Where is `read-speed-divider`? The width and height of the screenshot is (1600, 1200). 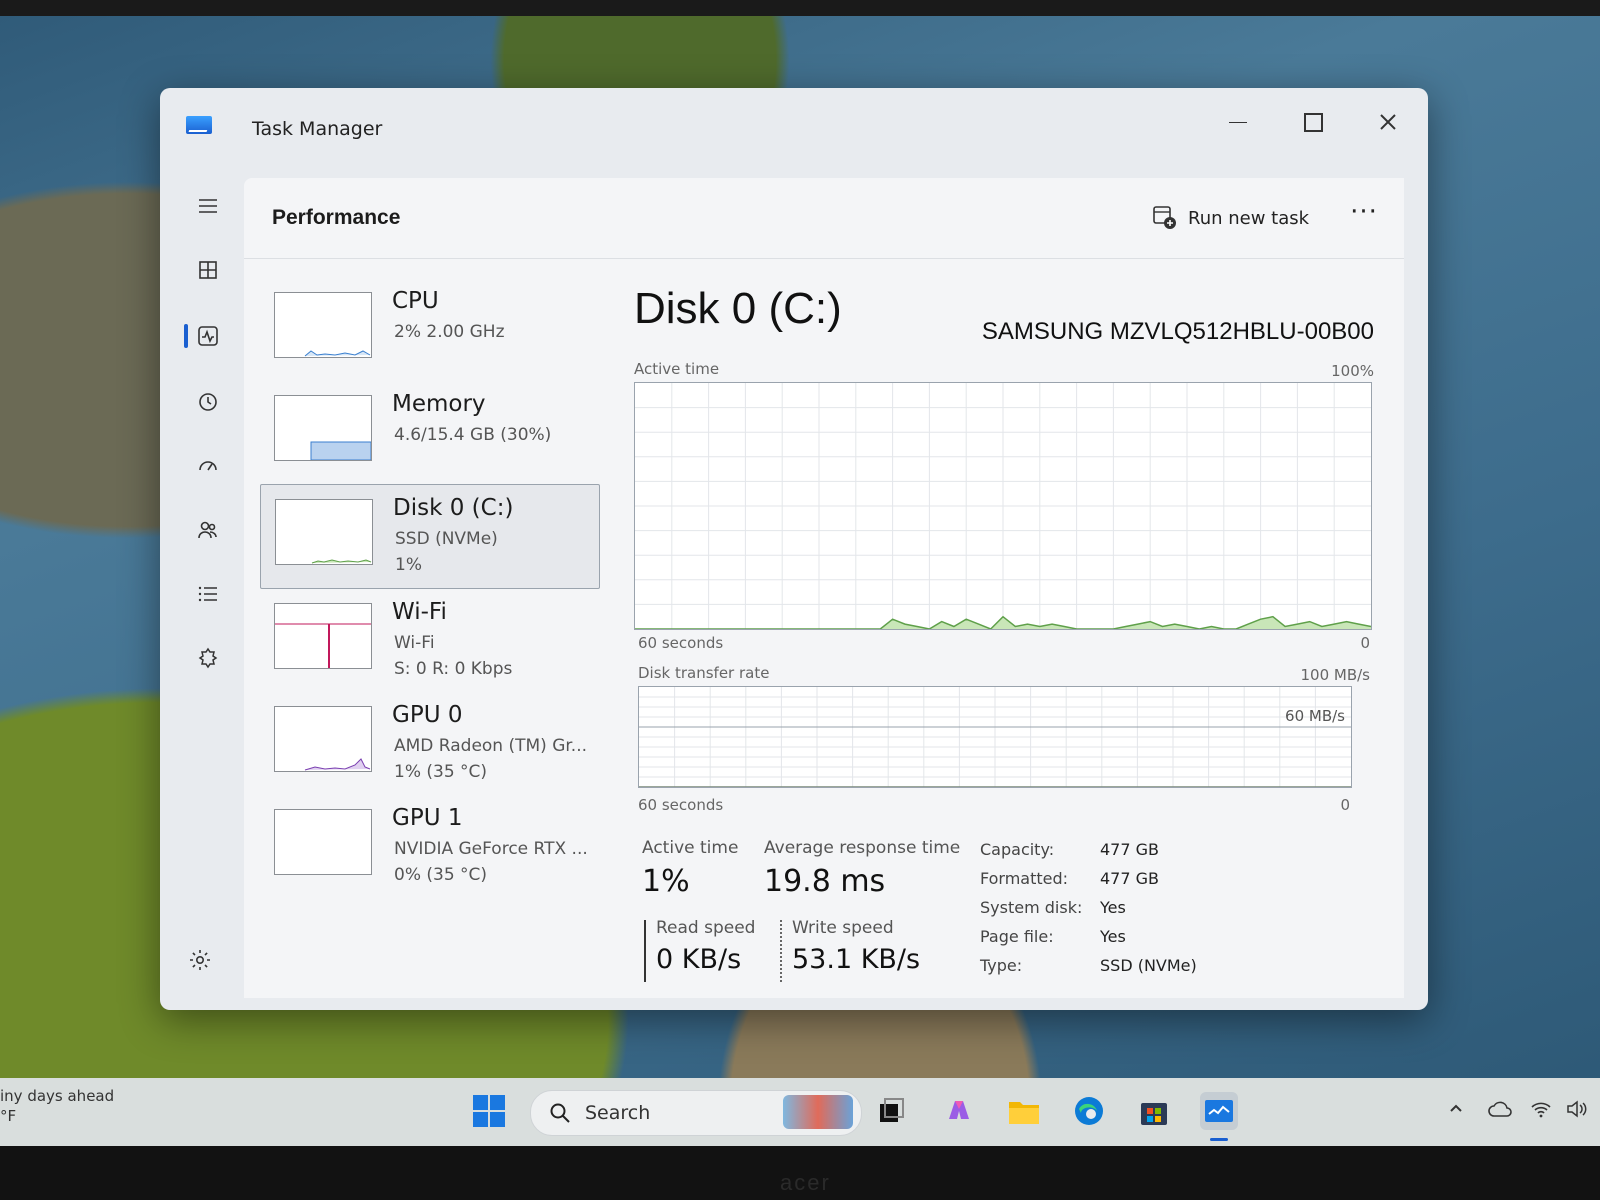
read-speed-divider is located at coordinates (645, 951).